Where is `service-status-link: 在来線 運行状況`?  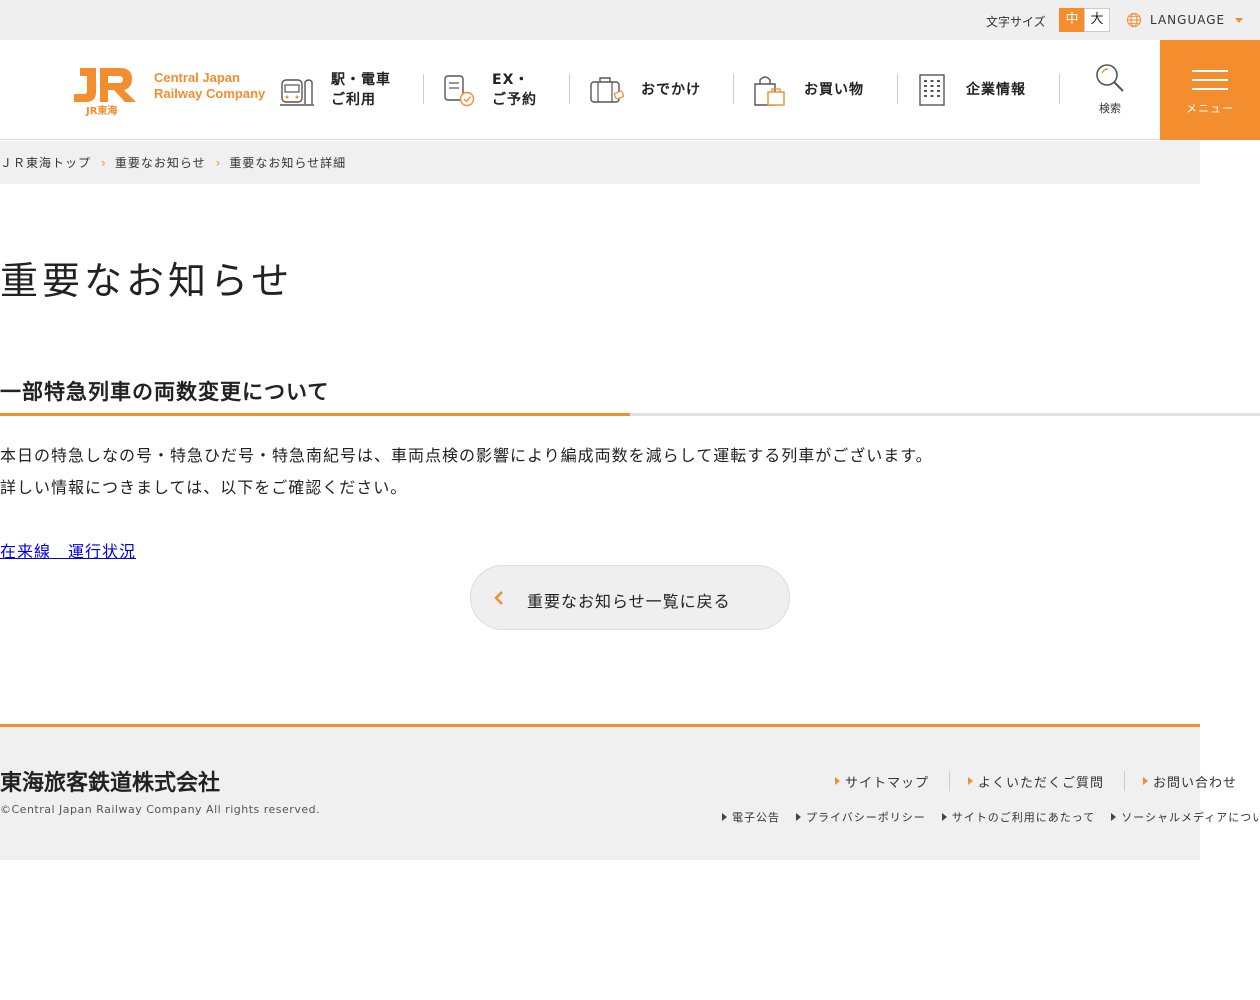
service-status-link: 在来線 運行状況 is located at coordinates (68, 550).